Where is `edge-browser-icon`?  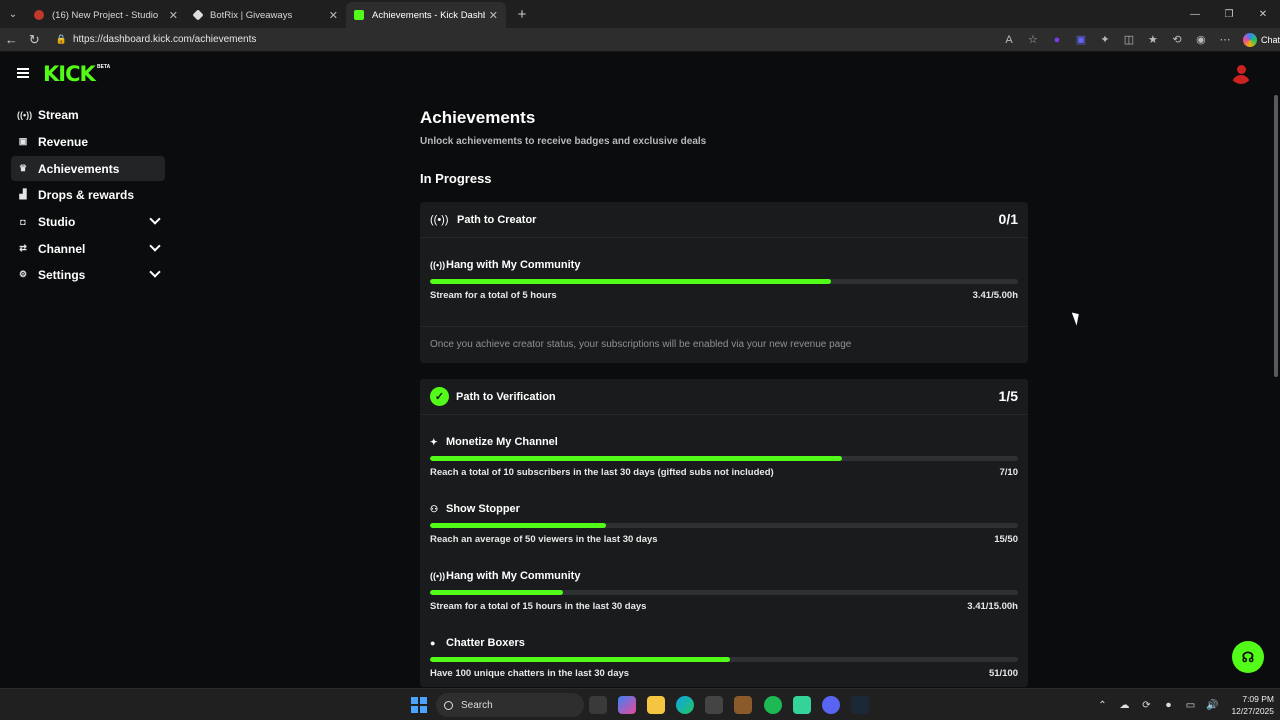
edge-browser-icon is located at coordinates (685, 705).